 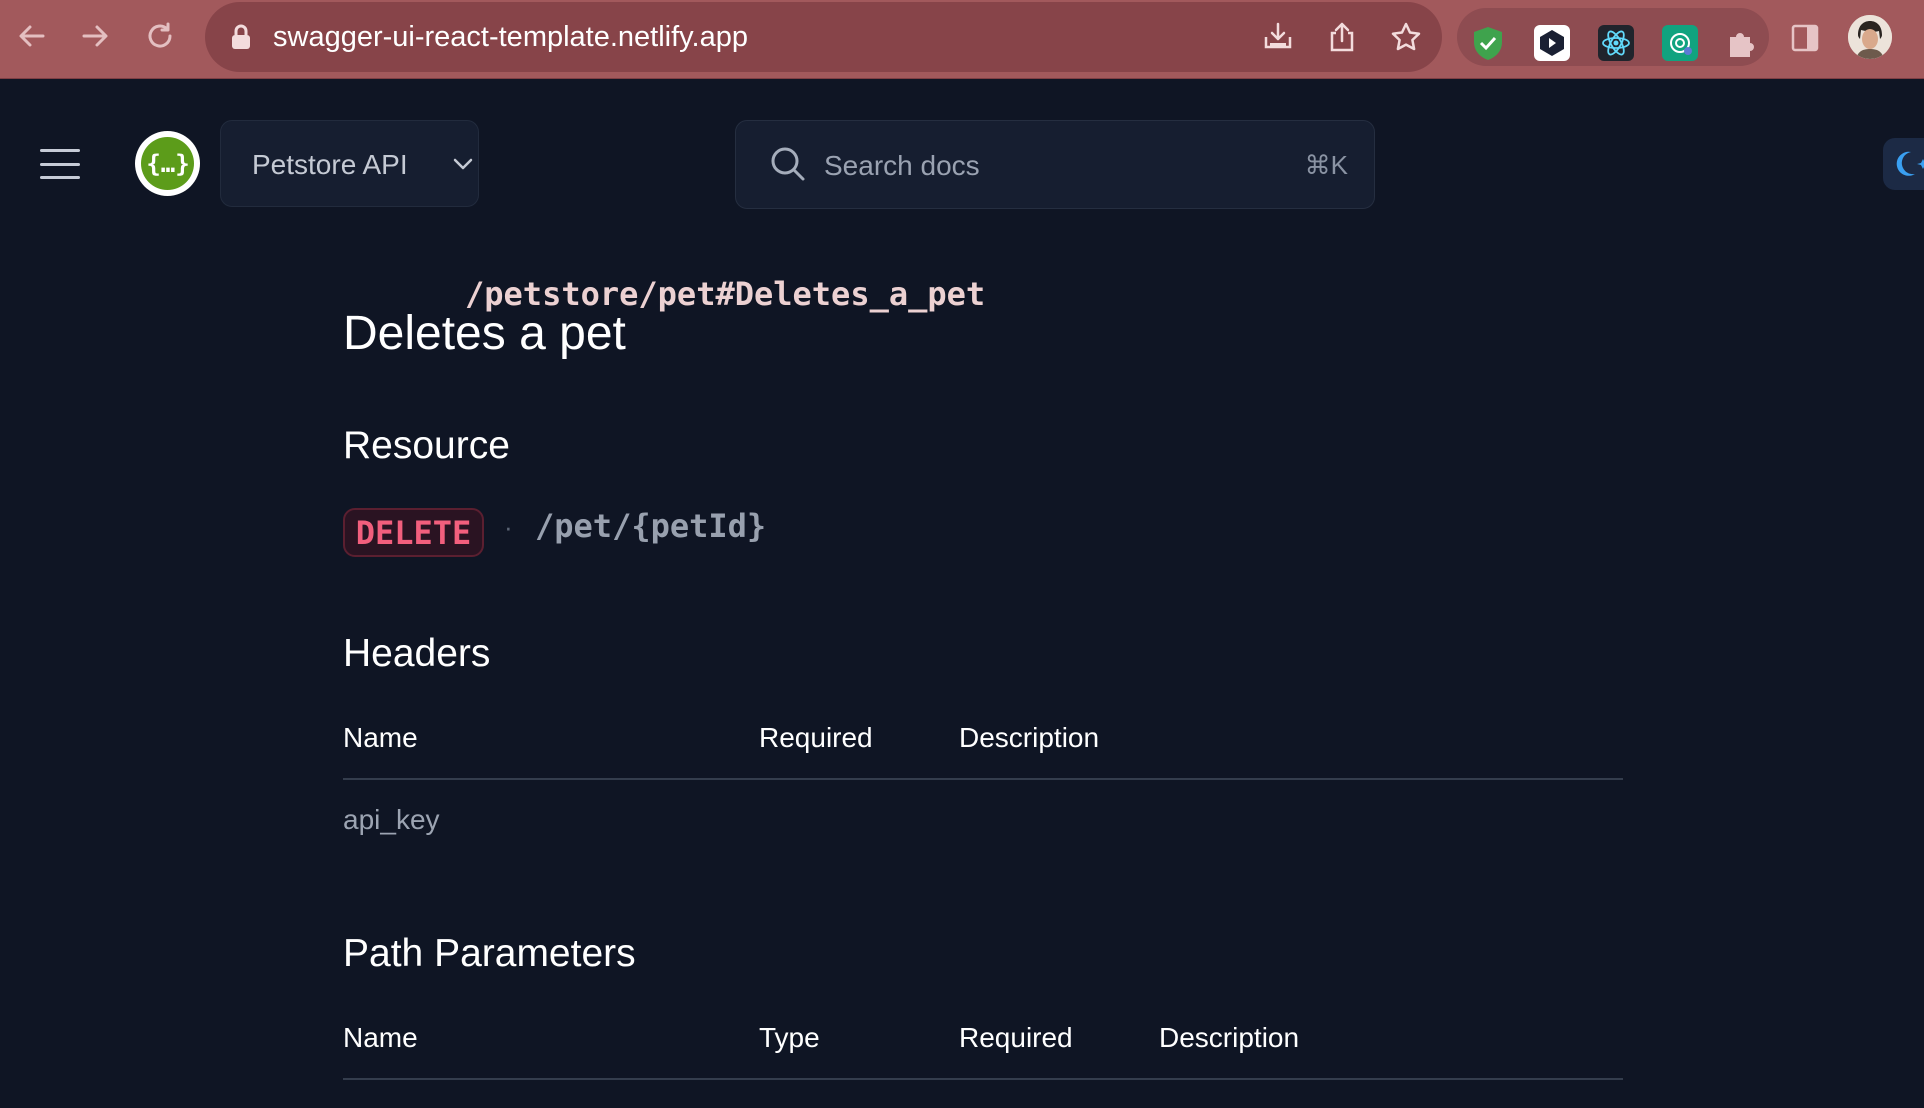 What do you see at coordinates (426, 445) in the screenshot?
I see `resource-heading: Resource` at bounding box center [426, 445].